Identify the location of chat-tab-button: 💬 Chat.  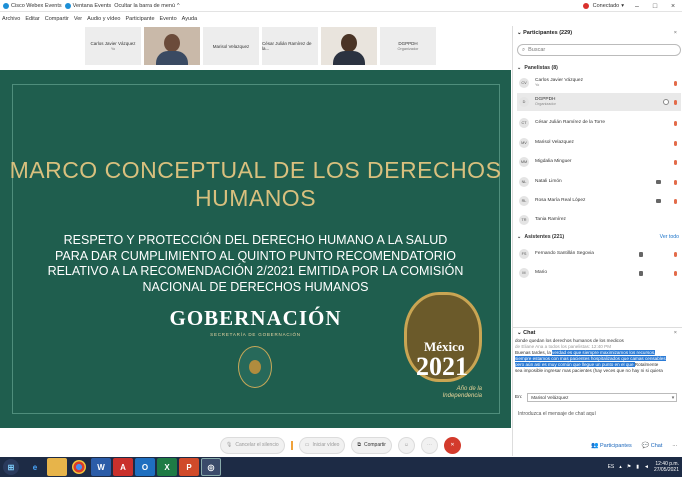
(652, 445).